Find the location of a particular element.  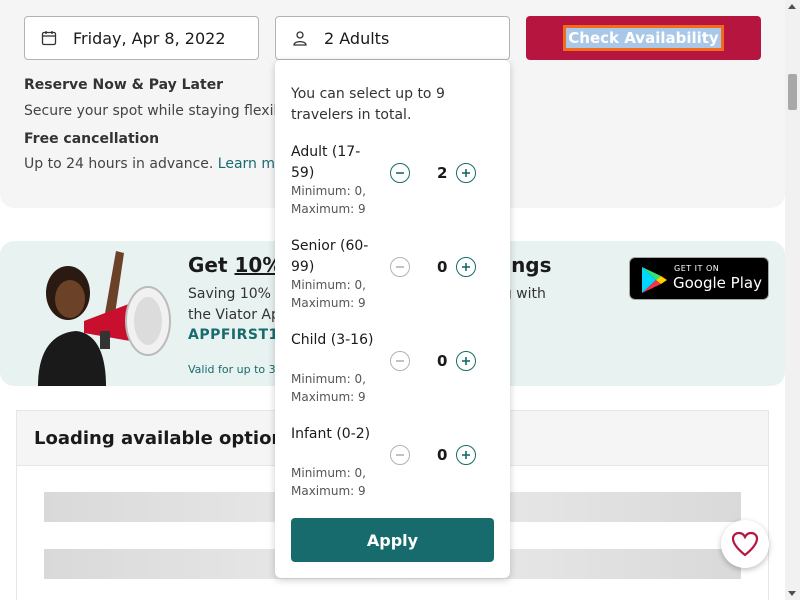

adult-increment-button is located at coordinates (466, 173).